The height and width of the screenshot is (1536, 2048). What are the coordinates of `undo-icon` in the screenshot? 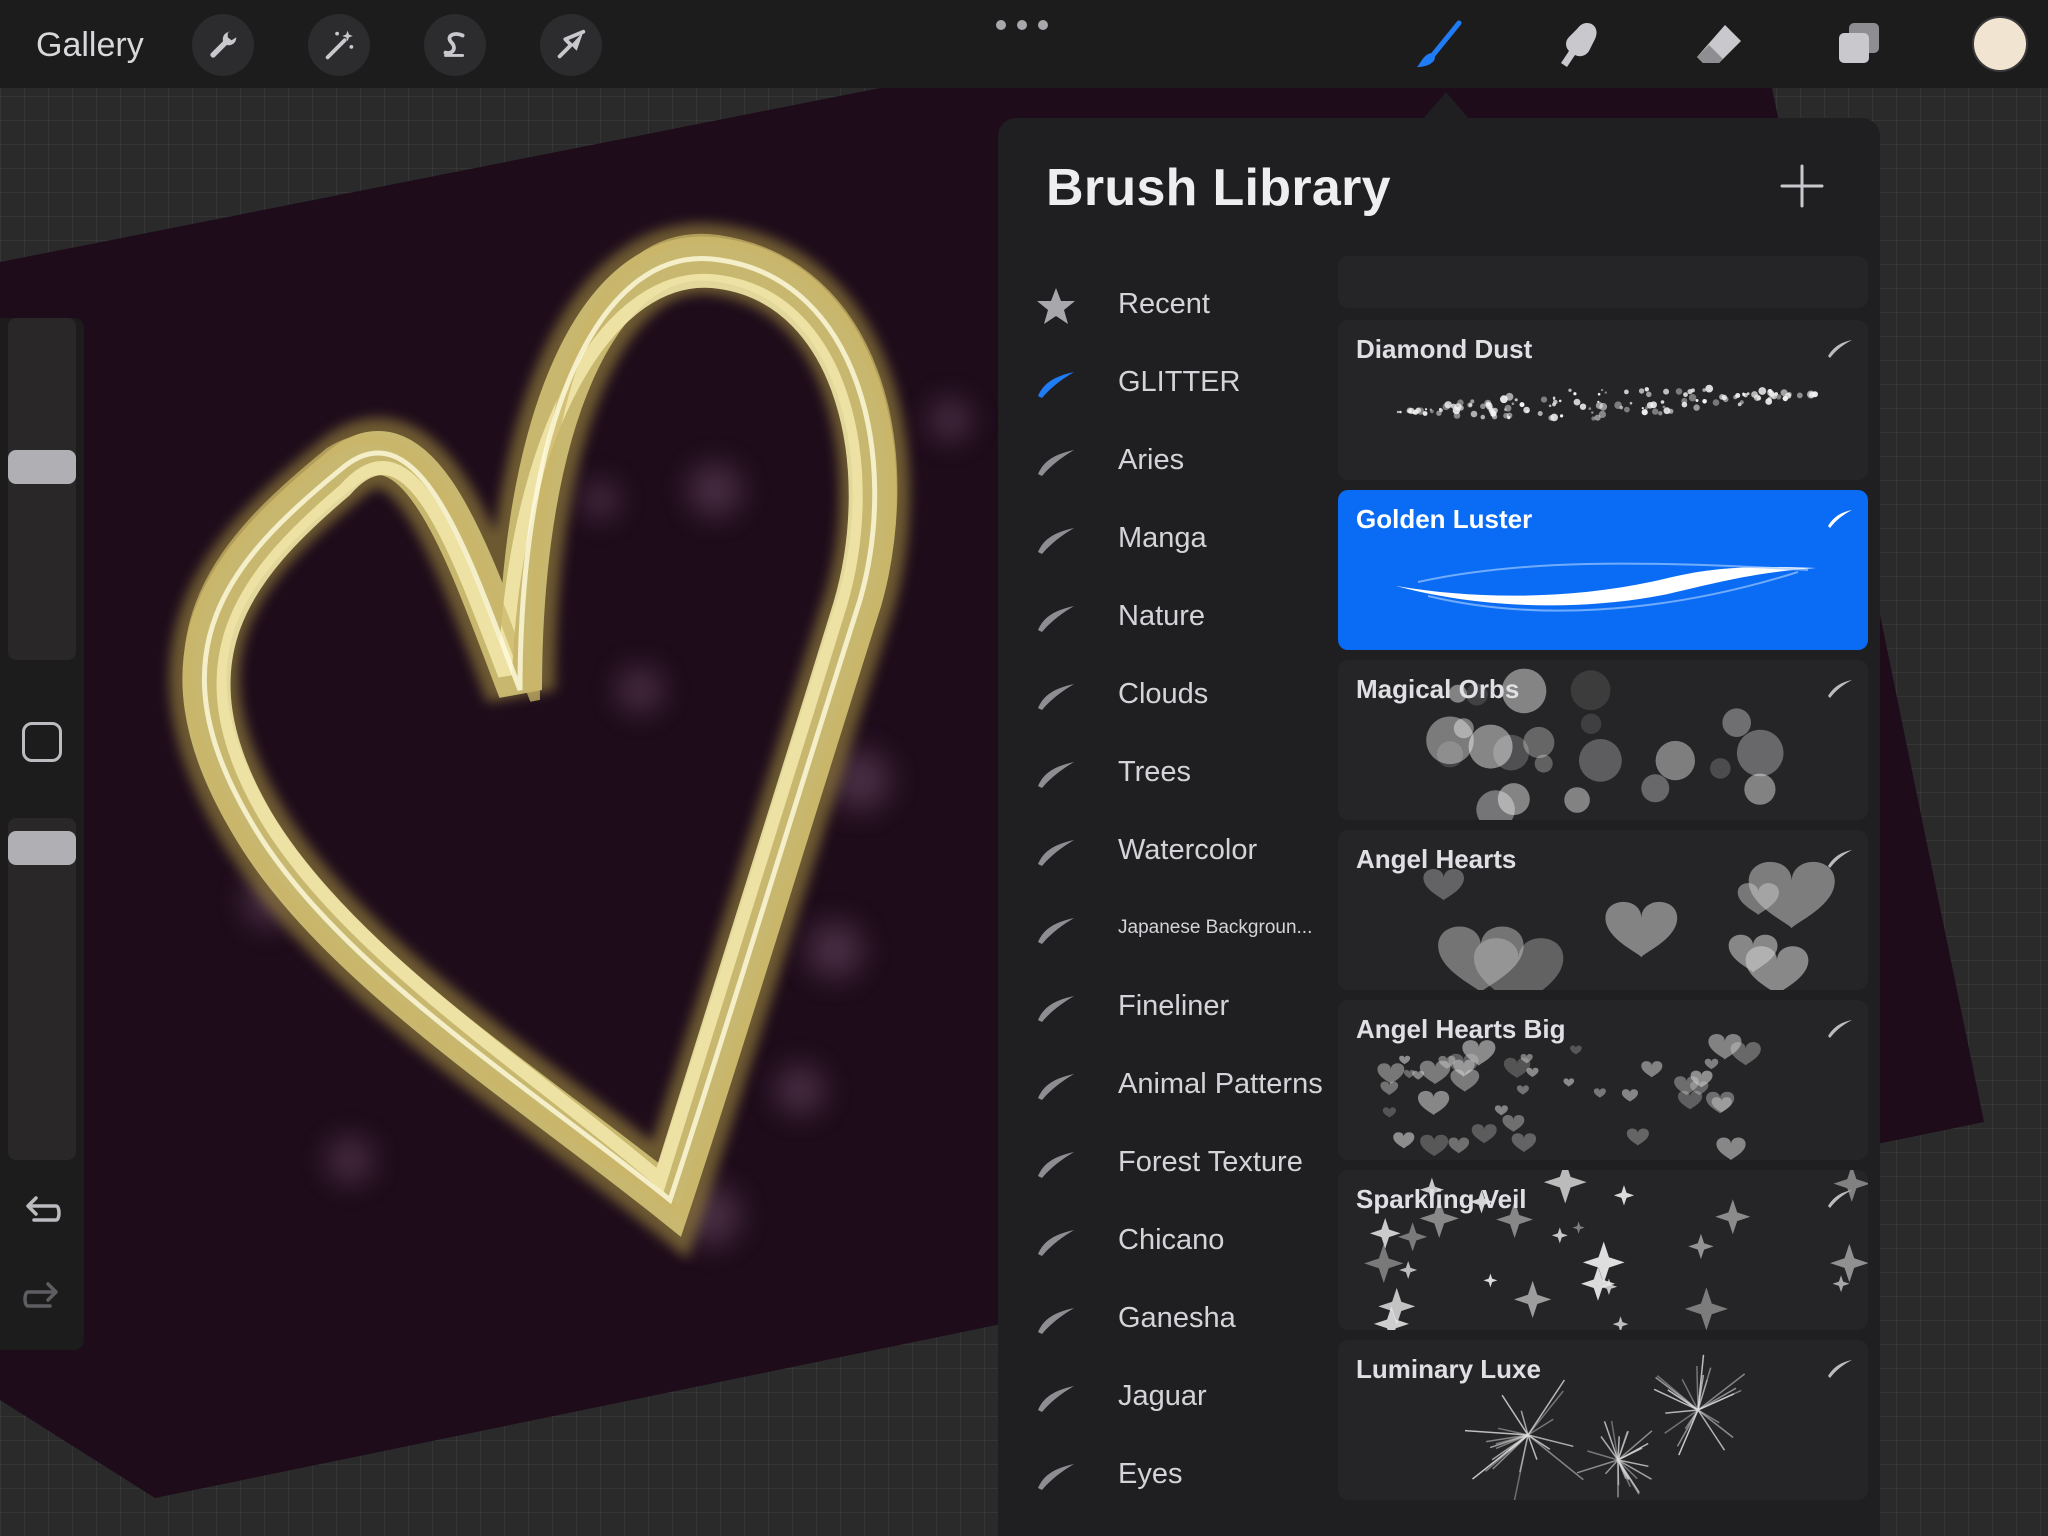 It's located at (43, 1209).